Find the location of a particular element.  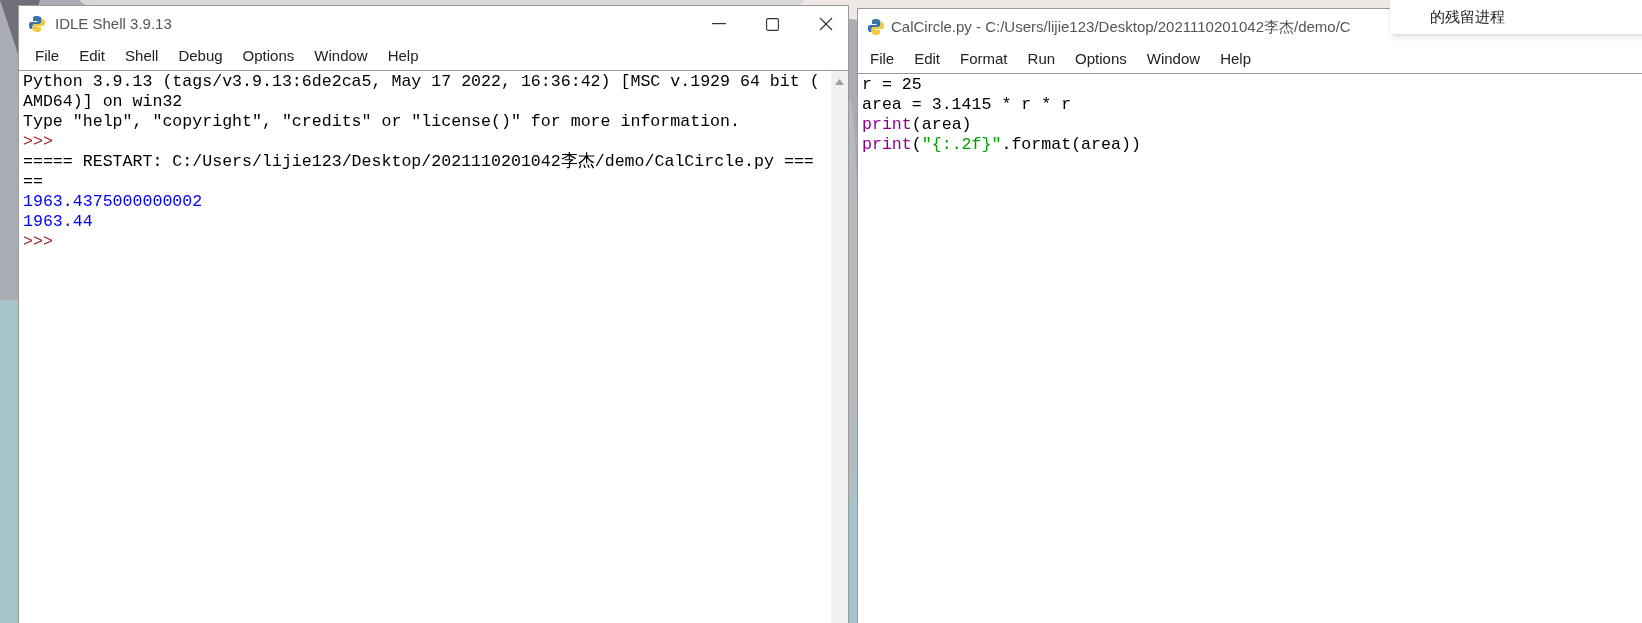

menu-item: Run is located at coordinates (1041, 59).